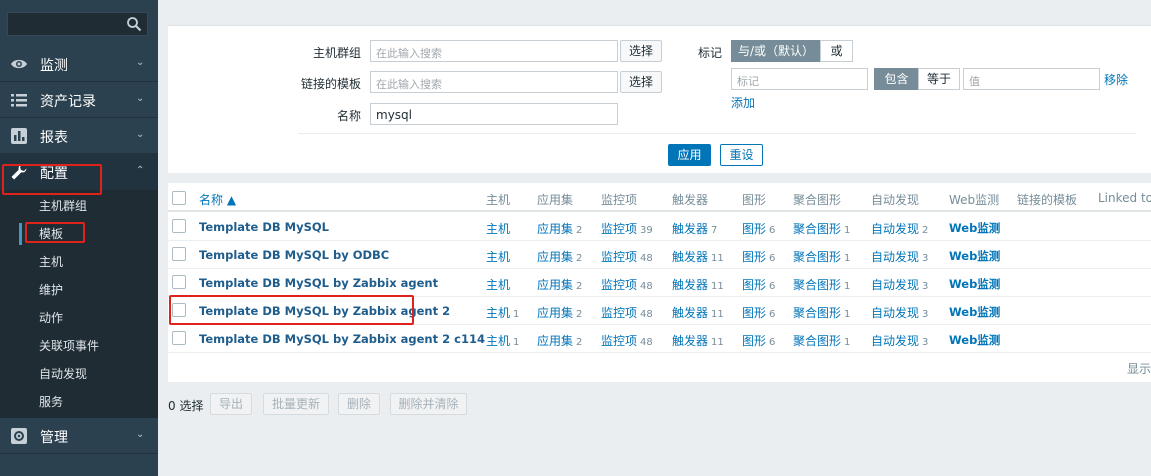  I want to click on linked-template-input: 在此输入搜索, so click(494, 82).